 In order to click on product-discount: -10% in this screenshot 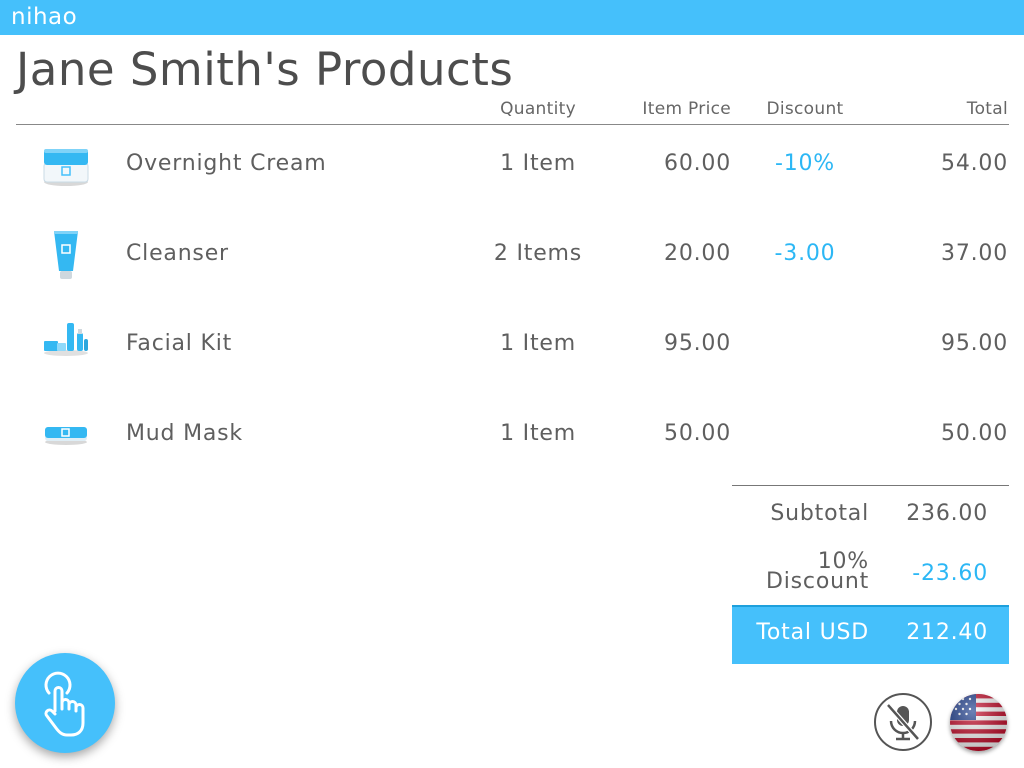, I will do `click(805, 163)`.